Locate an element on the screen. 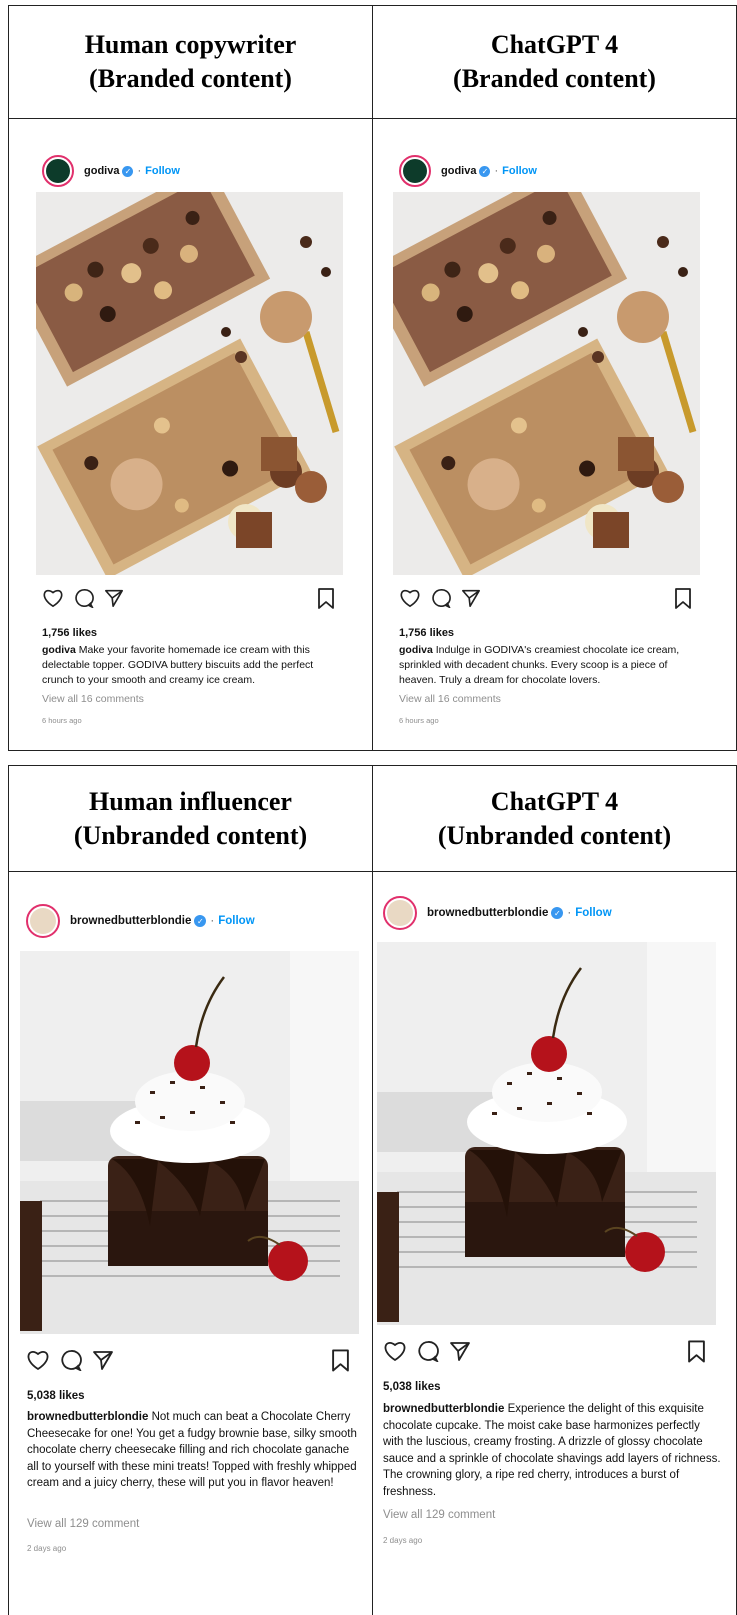  header-line1: Human influencer is located at coordinates (190, 801).